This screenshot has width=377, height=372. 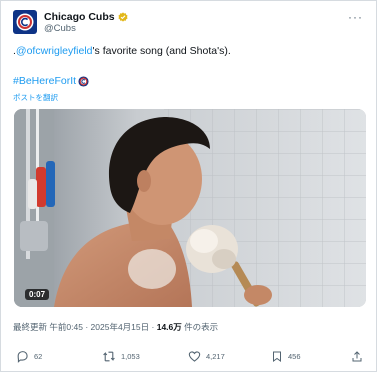 What do you see at coordinates (79, 17) in the screenshot?
I see `account-name: Chicago Cubs` at bounding box center [79, 17].